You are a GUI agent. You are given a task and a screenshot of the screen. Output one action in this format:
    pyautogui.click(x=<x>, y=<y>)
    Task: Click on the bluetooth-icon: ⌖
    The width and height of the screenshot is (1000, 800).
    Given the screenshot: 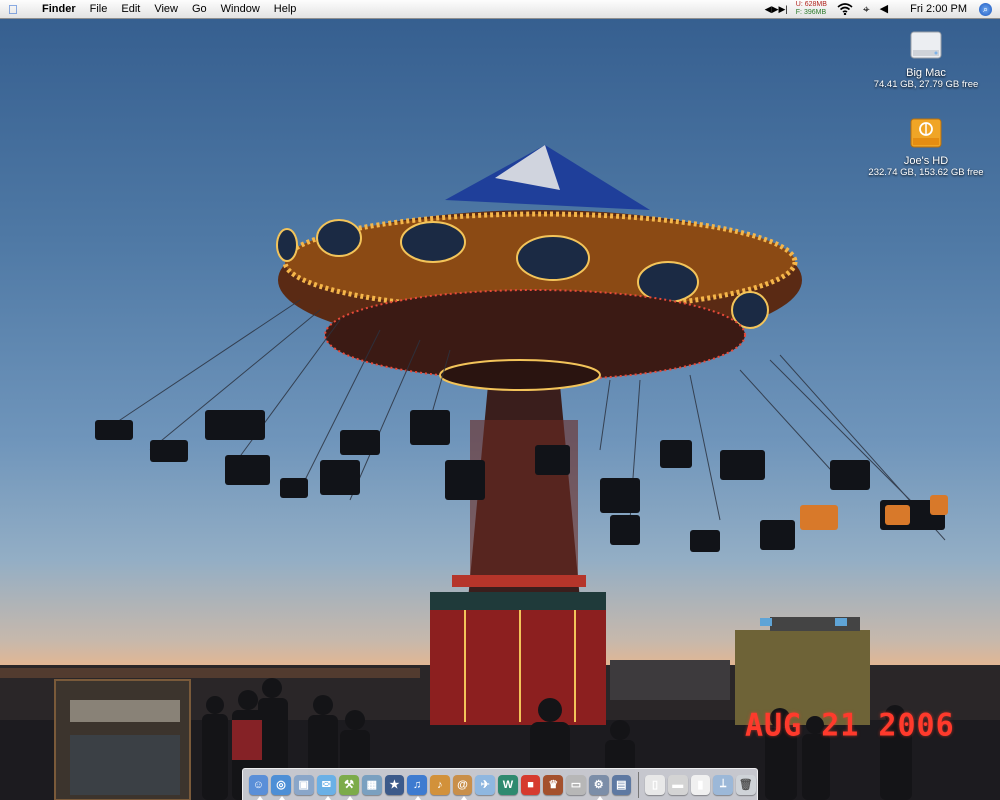 What is the action you would take?
    pyautogui.click(x=866, y=9)
    